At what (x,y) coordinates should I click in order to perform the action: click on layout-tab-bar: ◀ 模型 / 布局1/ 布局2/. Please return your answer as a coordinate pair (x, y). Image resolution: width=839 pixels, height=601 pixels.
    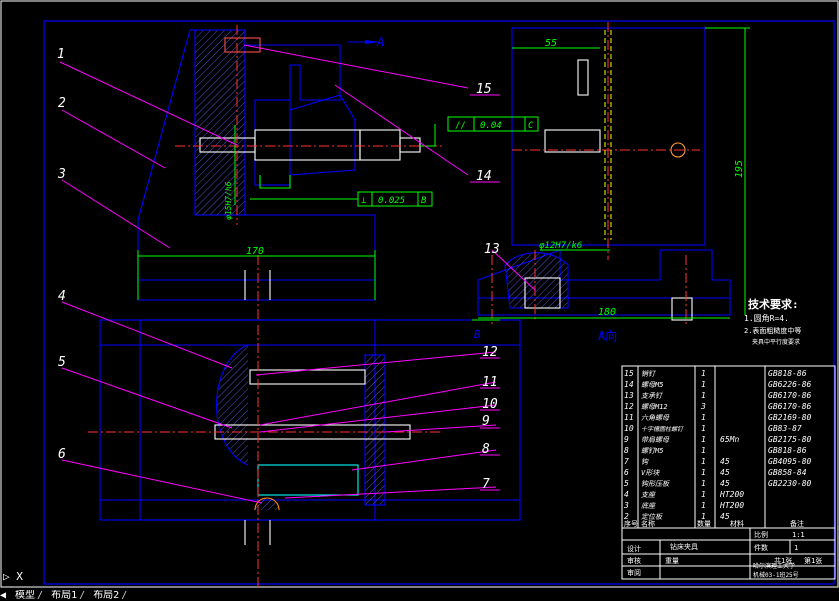
    Looking at the image, I should click on (419, 595).